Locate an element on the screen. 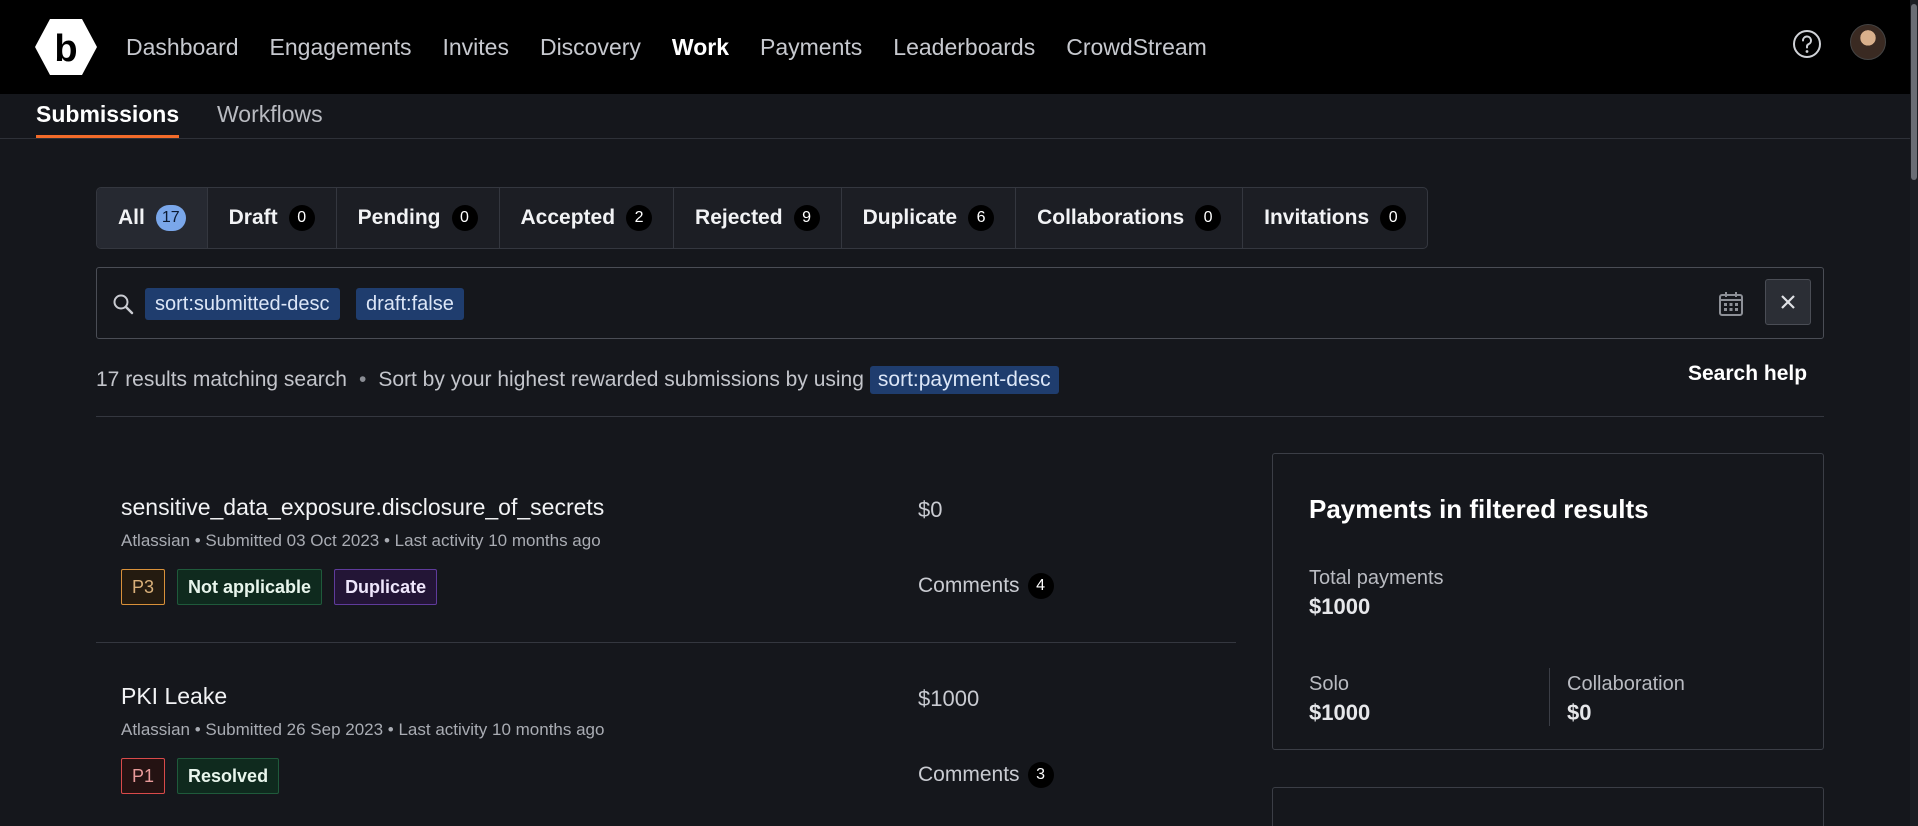 The image size is (1918, 826). nav-invites: Invites is located at coordinates (475, 47).